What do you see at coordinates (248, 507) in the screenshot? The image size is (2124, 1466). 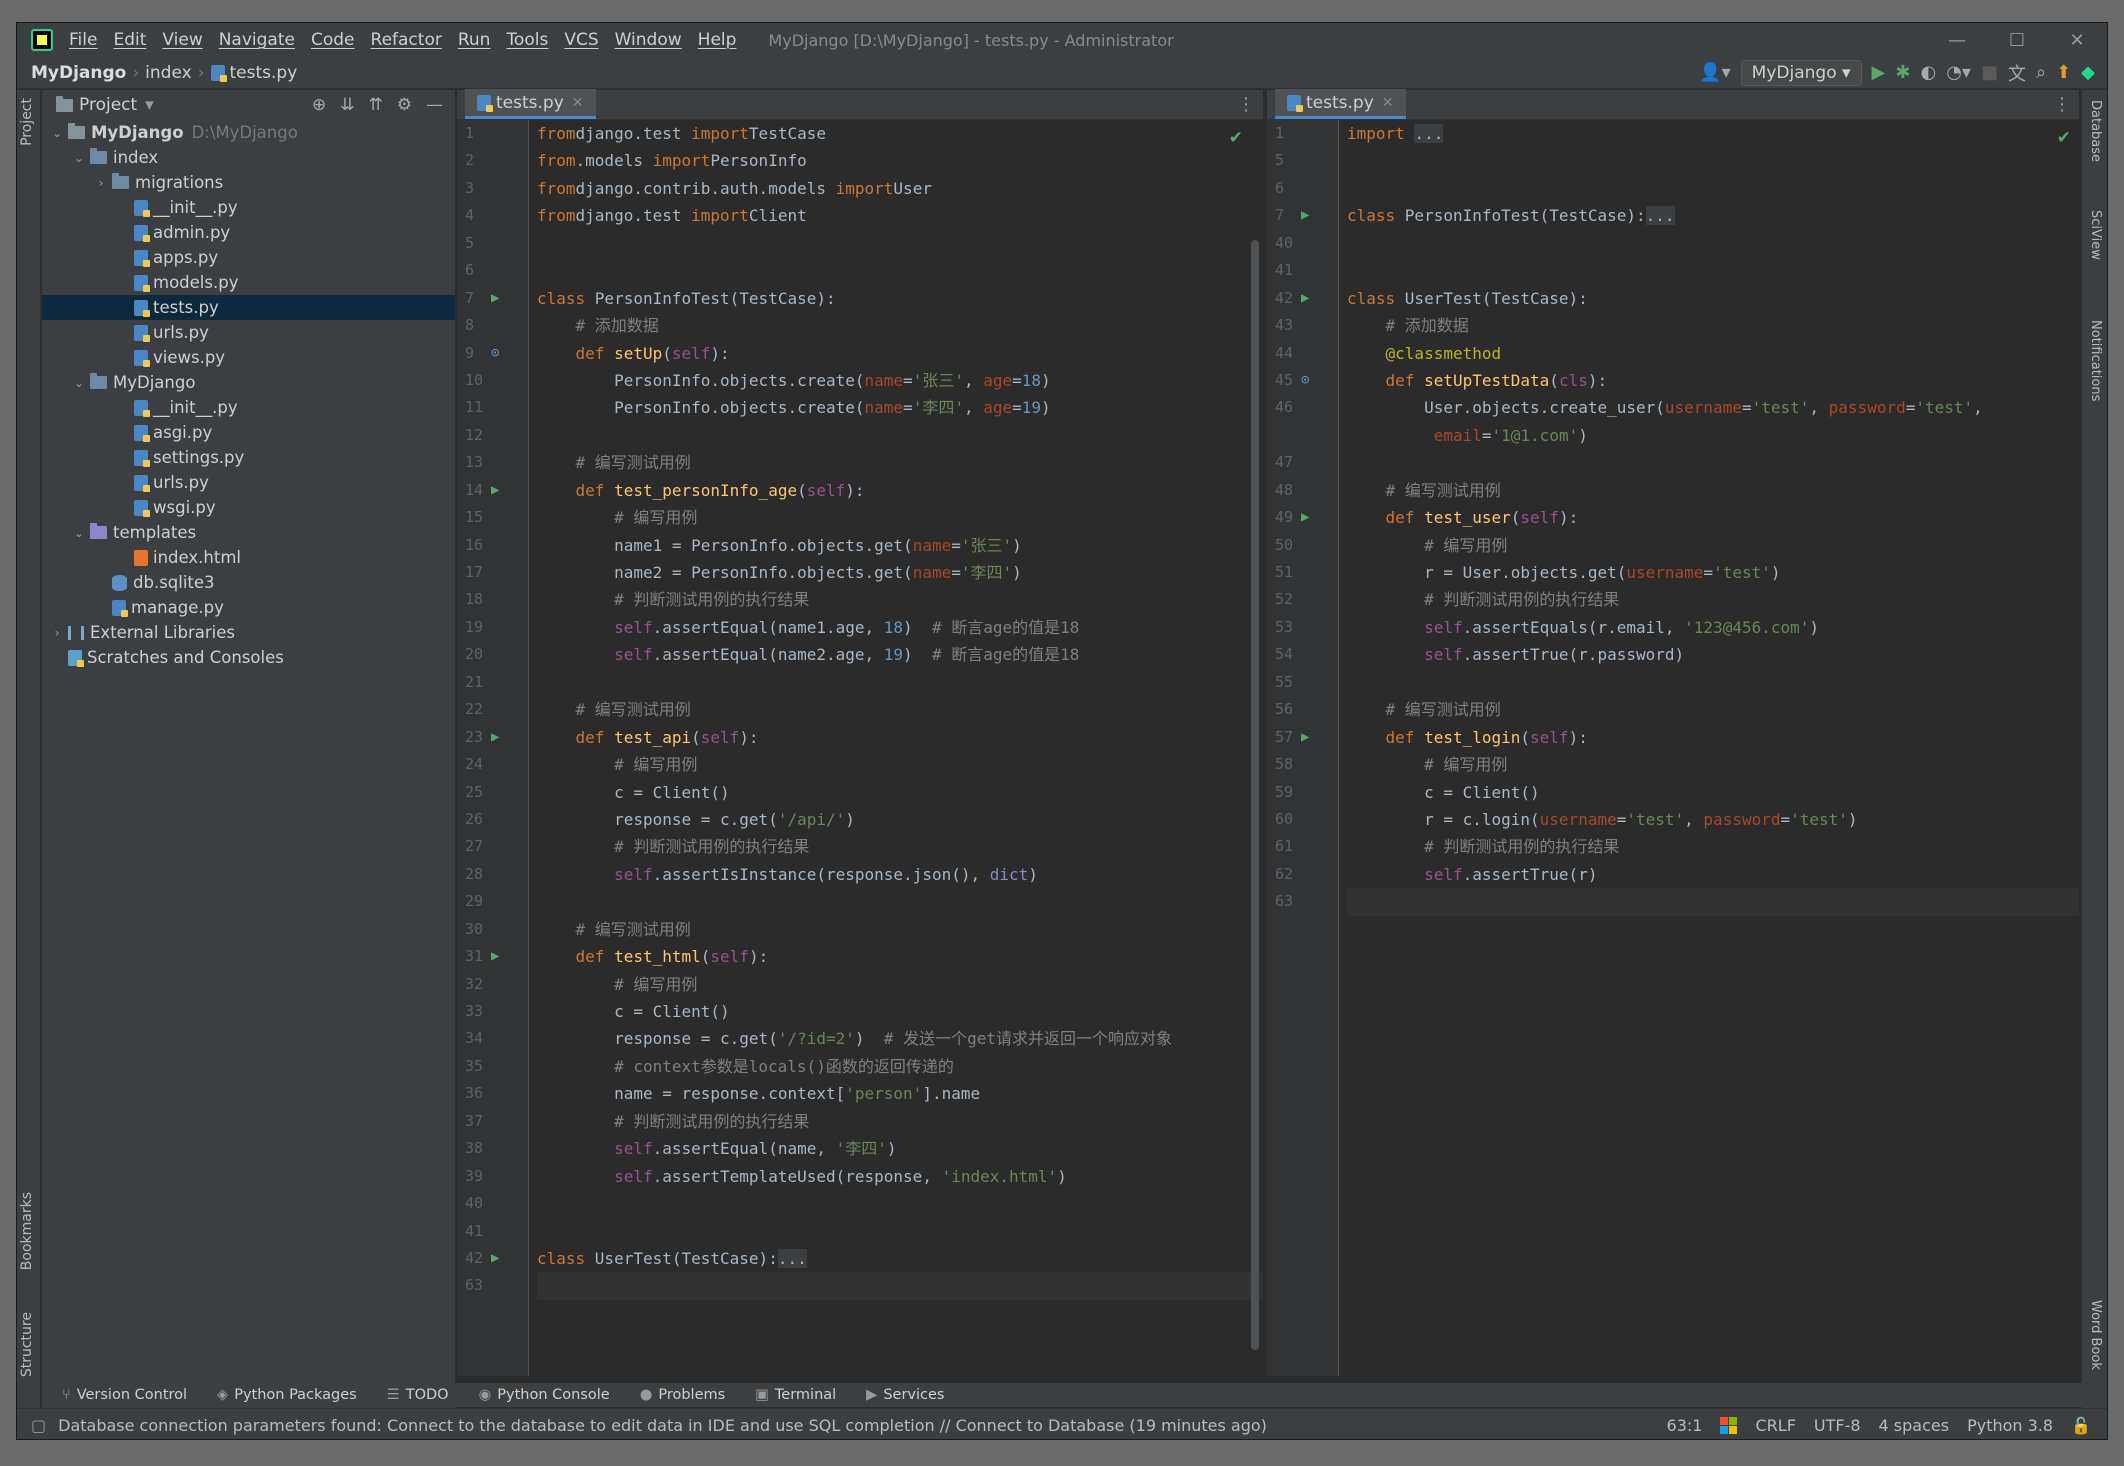 I see `tree-node: wsgi.py` at bounding box center [248, 507].